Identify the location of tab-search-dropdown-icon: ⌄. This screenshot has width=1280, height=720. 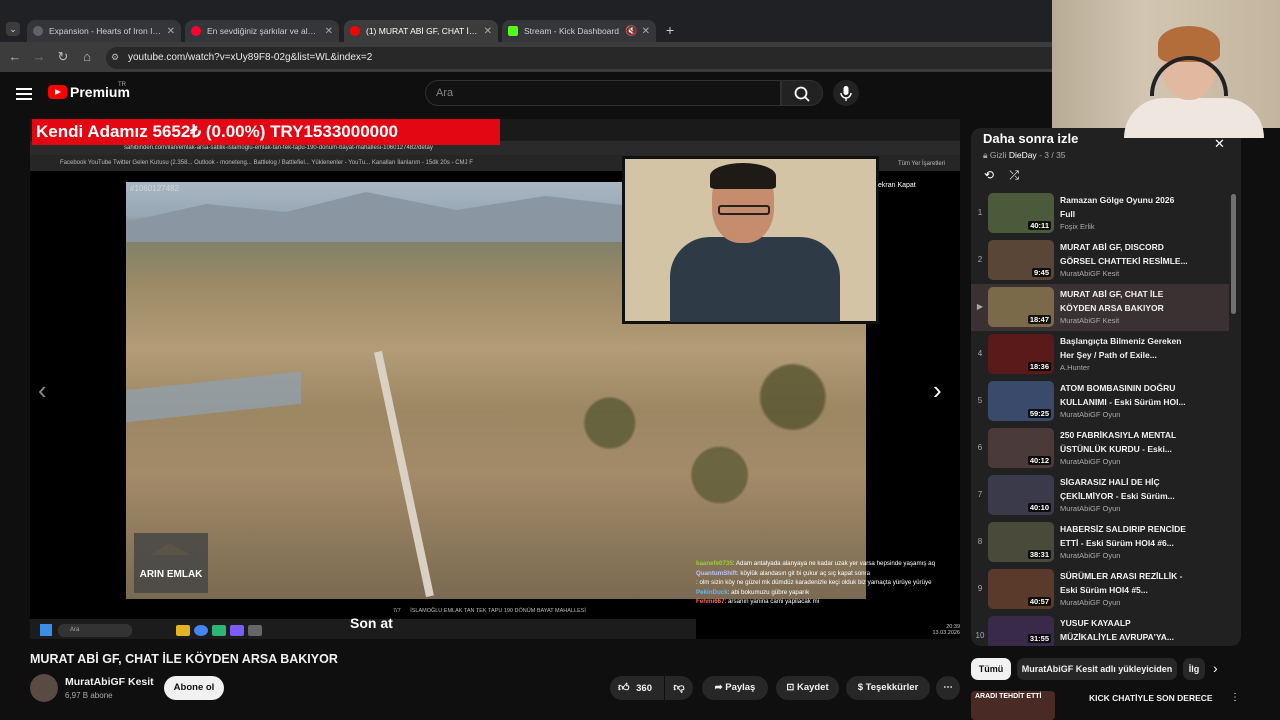
(13, 29).